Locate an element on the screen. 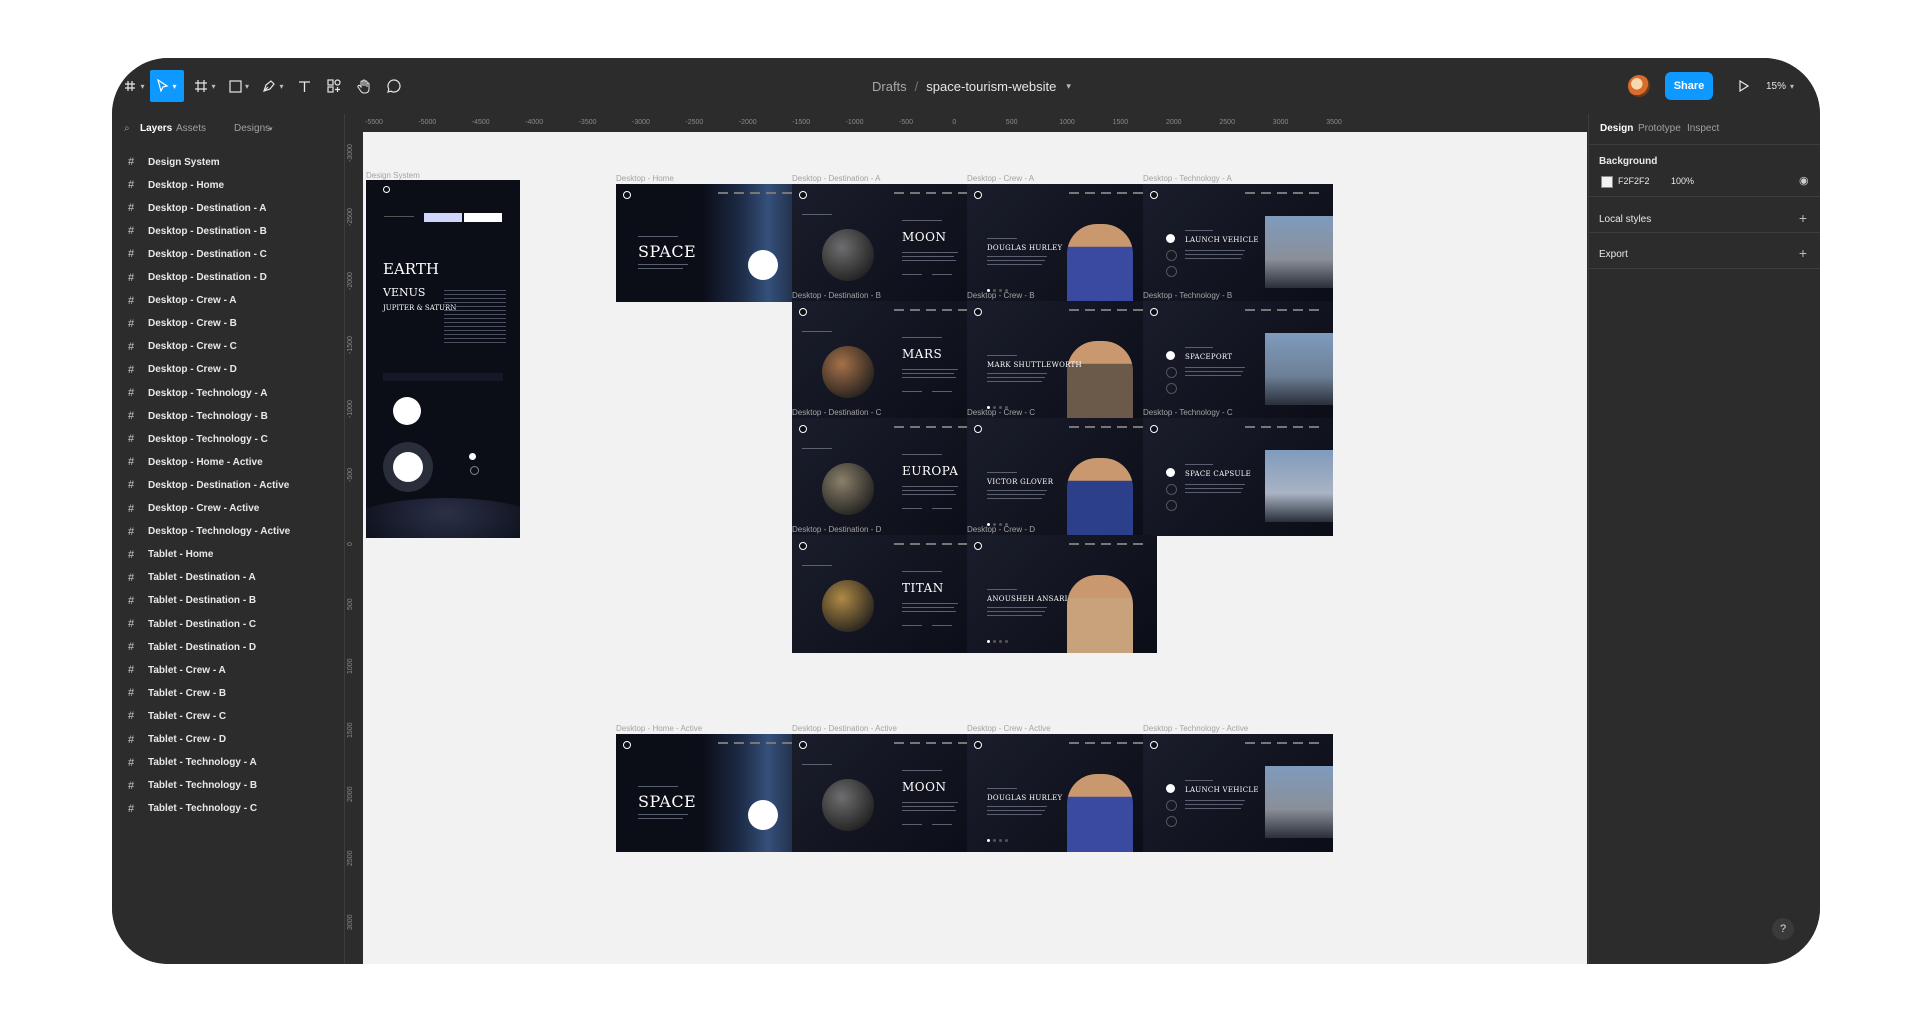 Image resolution: width=1920 pixels, height=1017 pixels. background-opacity-input: 100% is located at coordinates (1682, 181).